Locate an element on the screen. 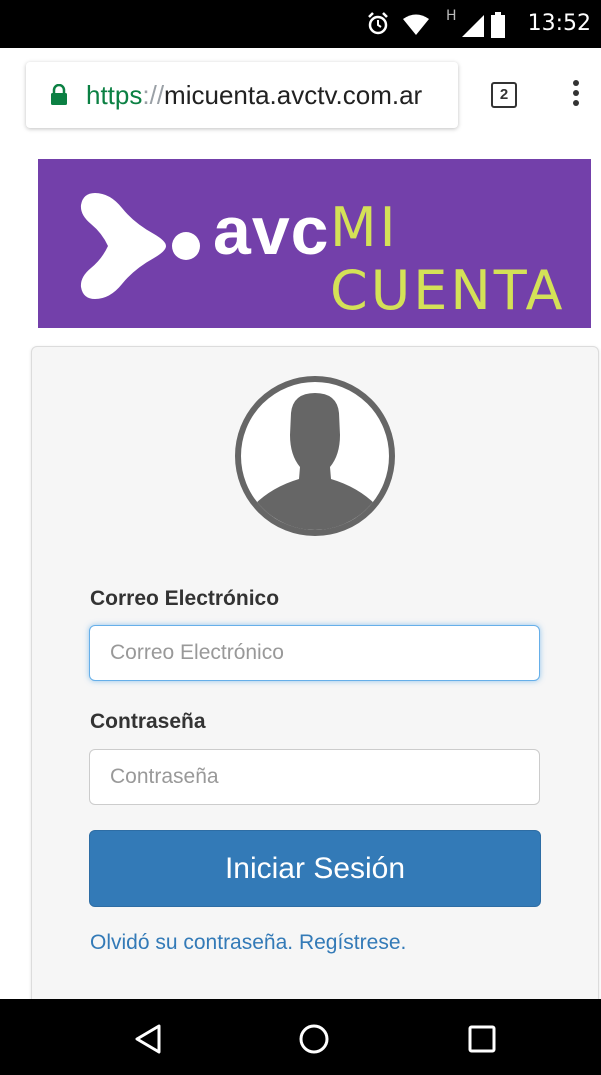 The width and height of the screenshot is (601, 1075). address-bar: https://micuenta.avctv.com.ar is located at coordinates (242, 95).